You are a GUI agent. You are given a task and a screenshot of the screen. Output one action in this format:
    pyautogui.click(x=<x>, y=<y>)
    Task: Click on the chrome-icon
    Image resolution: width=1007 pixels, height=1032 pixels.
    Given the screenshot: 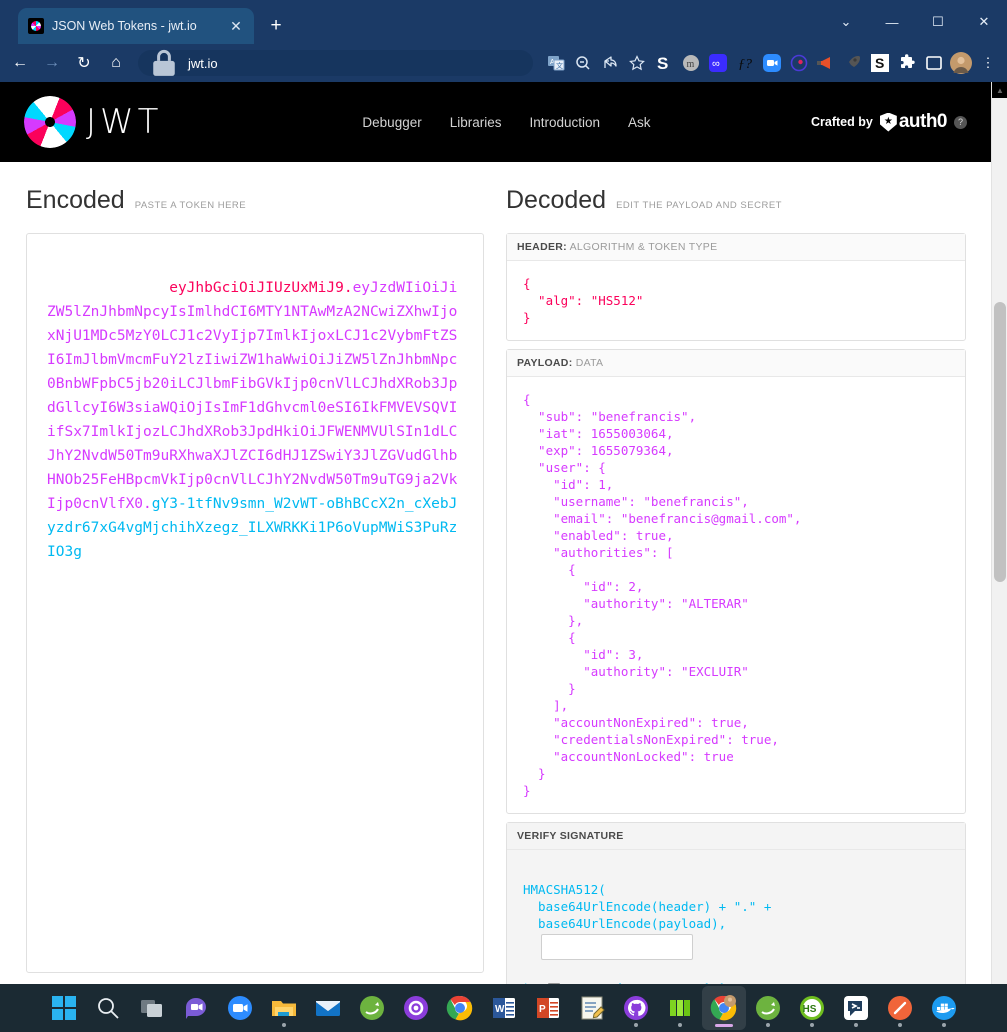 What is the action you would take?
    pyautogui.click(x=460, y=1008)
    